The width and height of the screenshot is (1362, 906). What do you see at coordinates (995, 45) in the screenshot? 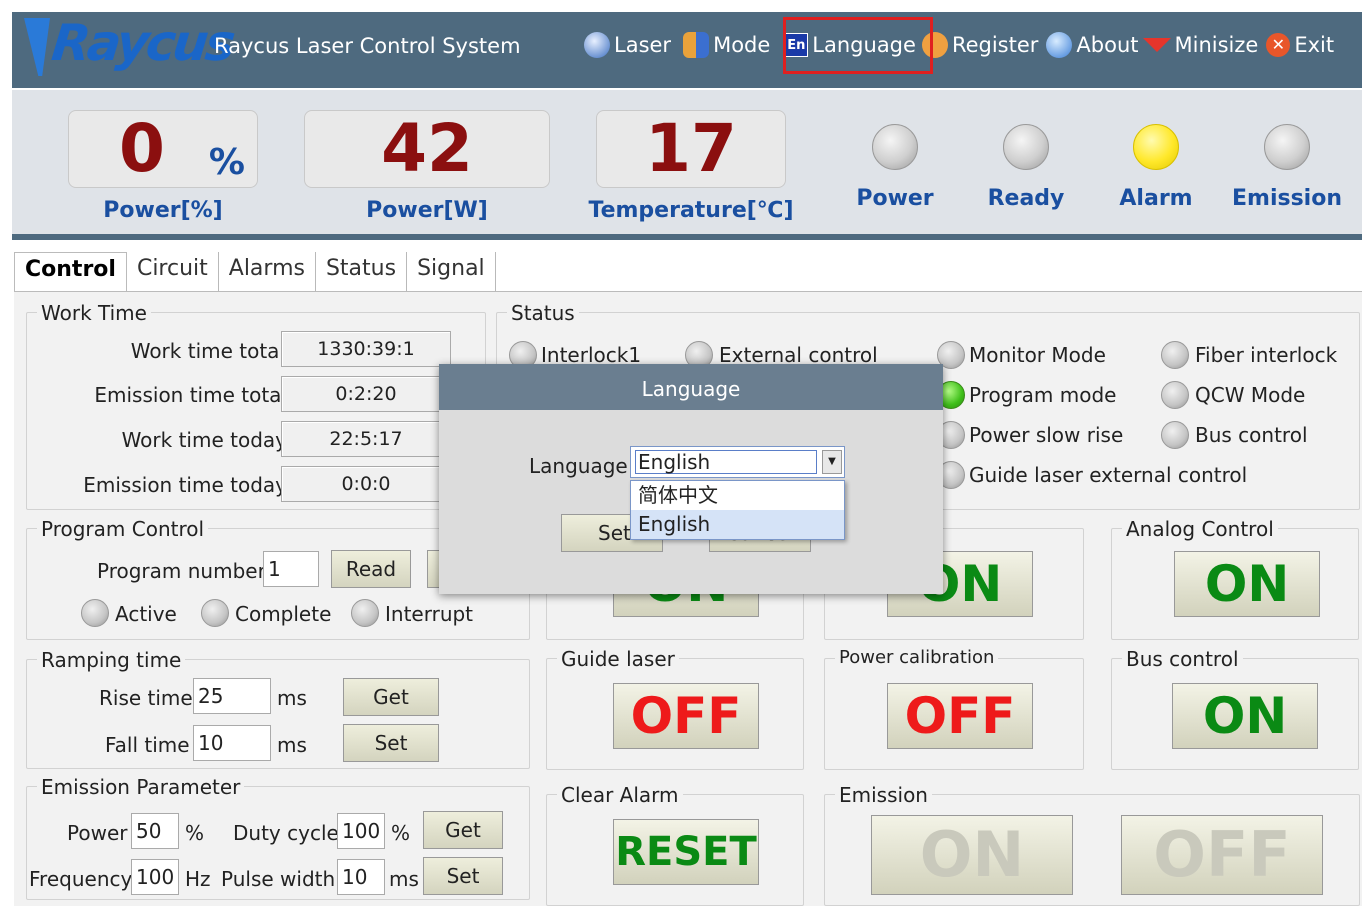
I see `menu-register-label: Register` at bounding box center [995, 45].